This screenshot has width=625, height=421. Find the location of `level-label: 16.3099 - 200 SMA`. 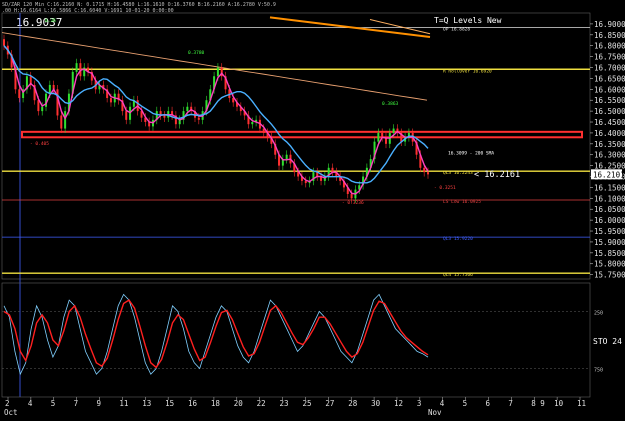

level-label: 16.3099 - 200 SMA is located at coordinates (471, 154).